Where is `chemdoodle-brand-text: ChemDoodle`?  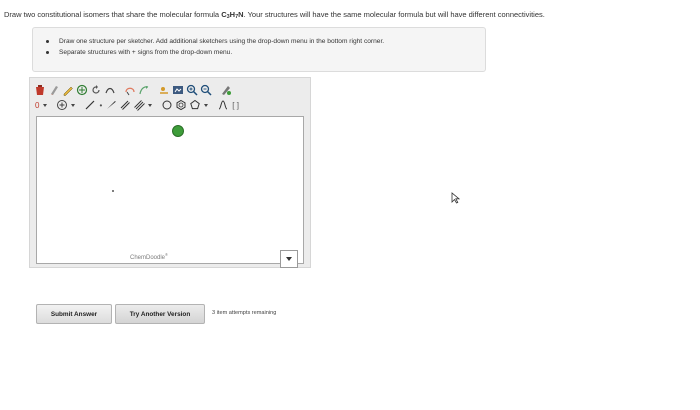 chemdoodle-brand-text: ChemDoodle is located at coordinates (148, 258).